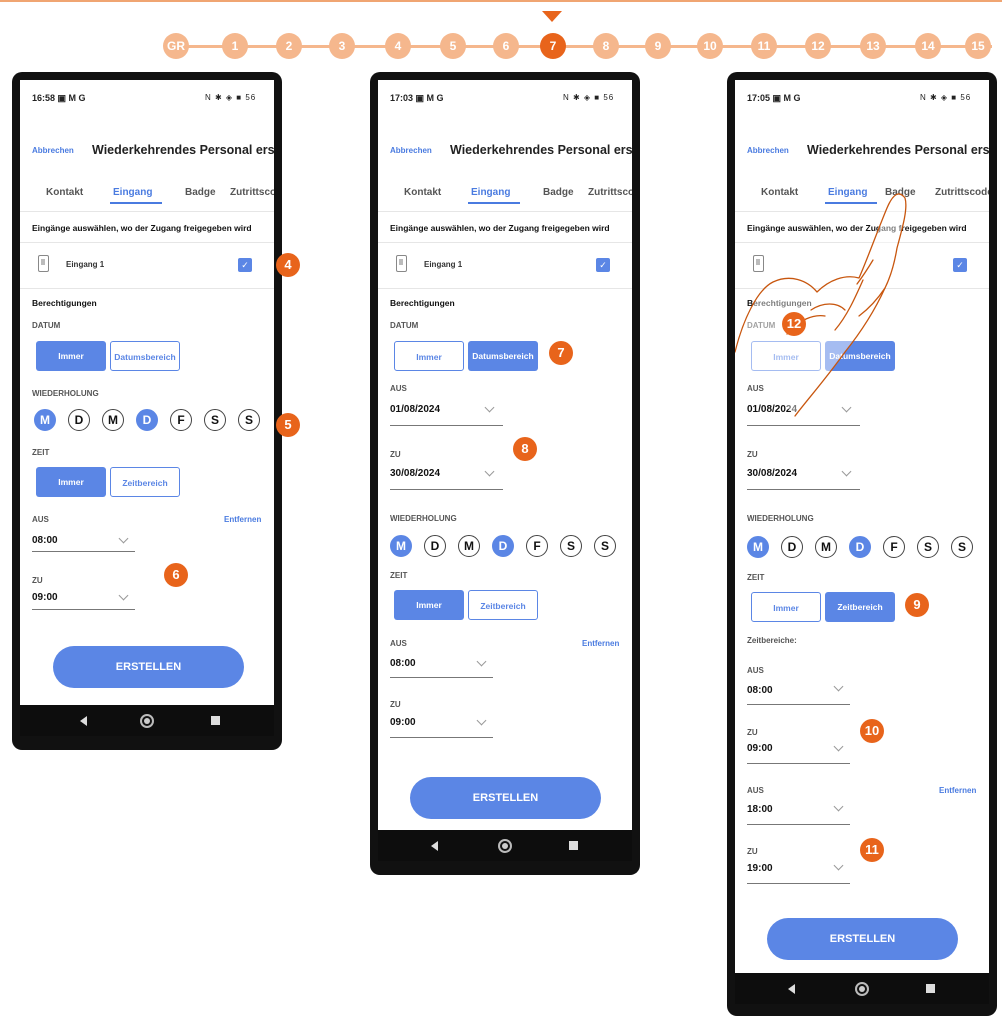  Describe the element at coordinates (760, 868) in the screenshot. I see `range2-to-value: 19:00` at that location.